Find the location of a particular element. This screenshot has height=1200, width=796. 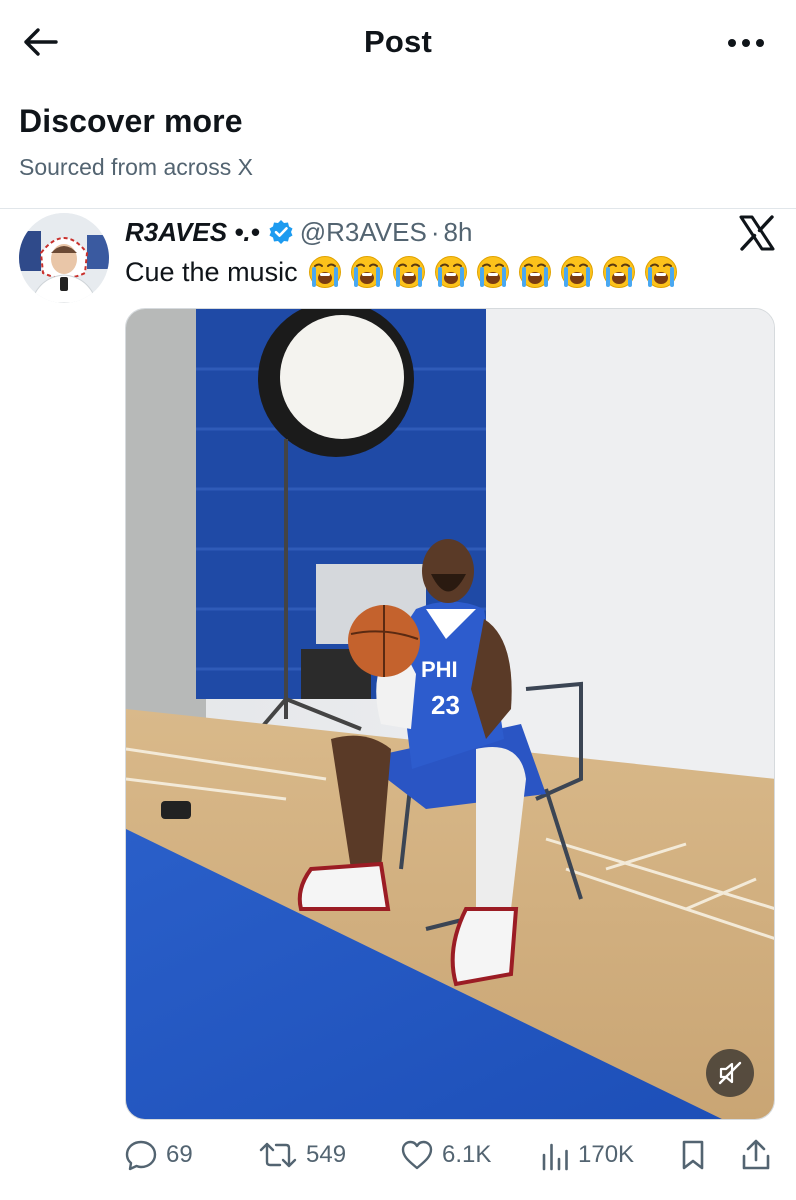

x-logo-icon is located at coordinates (757, 233).